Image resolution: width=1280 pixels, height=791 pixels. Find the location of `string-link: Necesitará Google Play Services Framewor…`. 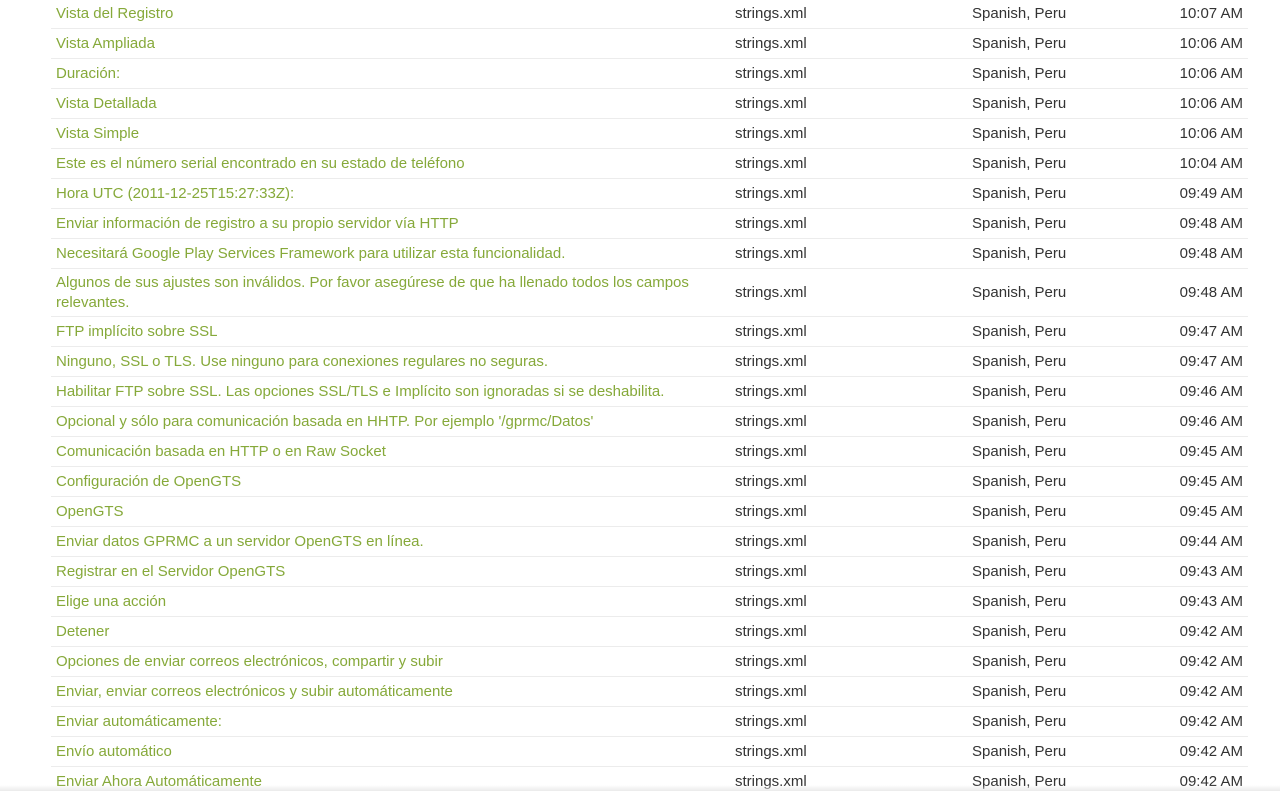

string-link: Necesitará Google Play Services Framewor… is located at coordinates (310, 253).